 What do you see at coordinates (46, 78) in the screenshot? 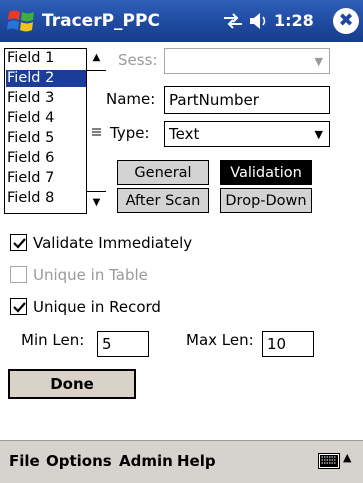
I see `field-list-item-selected: Field 2` at bounding box center [46, 78].